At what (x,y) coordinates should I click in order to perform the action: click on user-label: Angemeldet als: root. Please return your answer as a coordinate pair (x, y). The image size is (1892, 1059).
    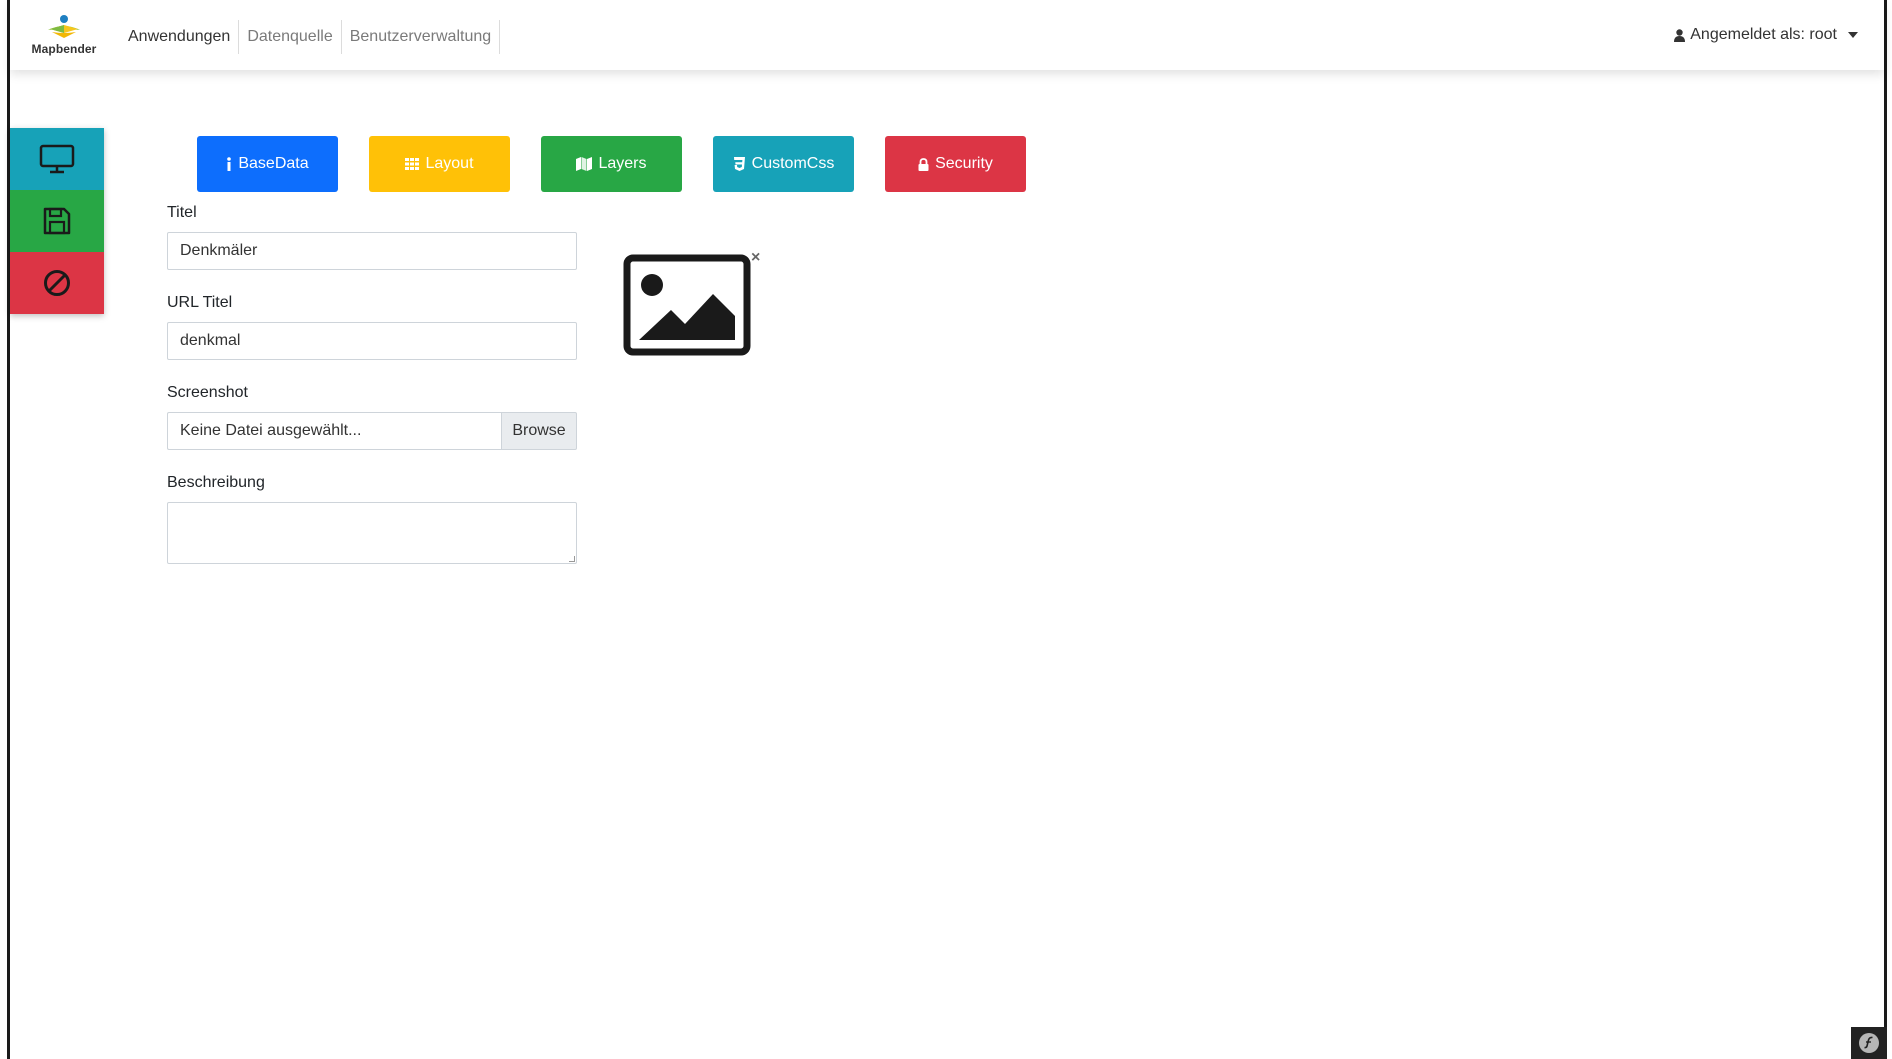
    Looking at the image, I should click on (1763, 34).